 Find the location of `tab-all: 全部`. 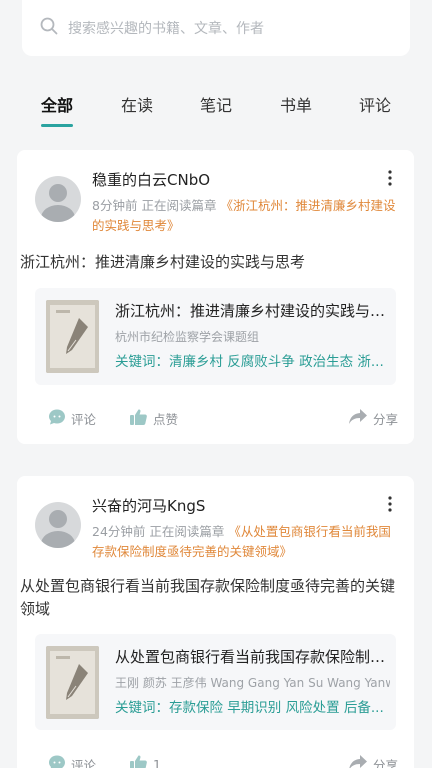

tab-all: 全部 is located at coordinates (57, 104).